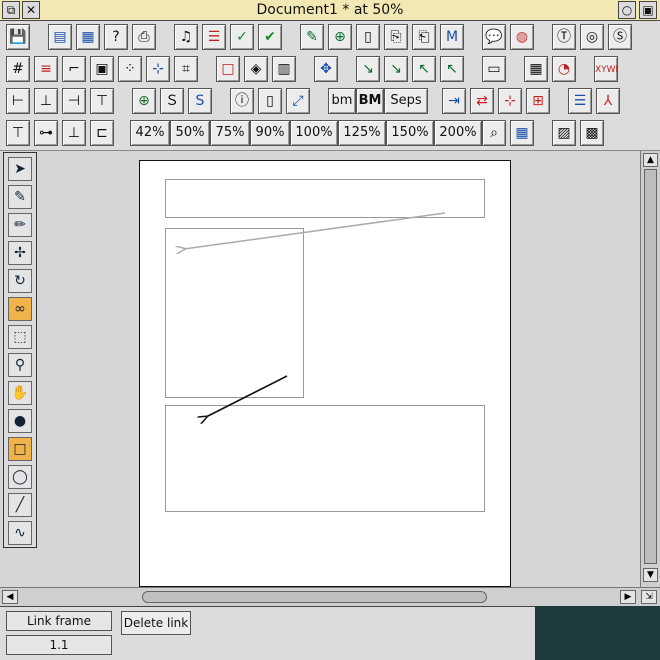  I want to click on print-icon: ⎙, so click(144, 37).